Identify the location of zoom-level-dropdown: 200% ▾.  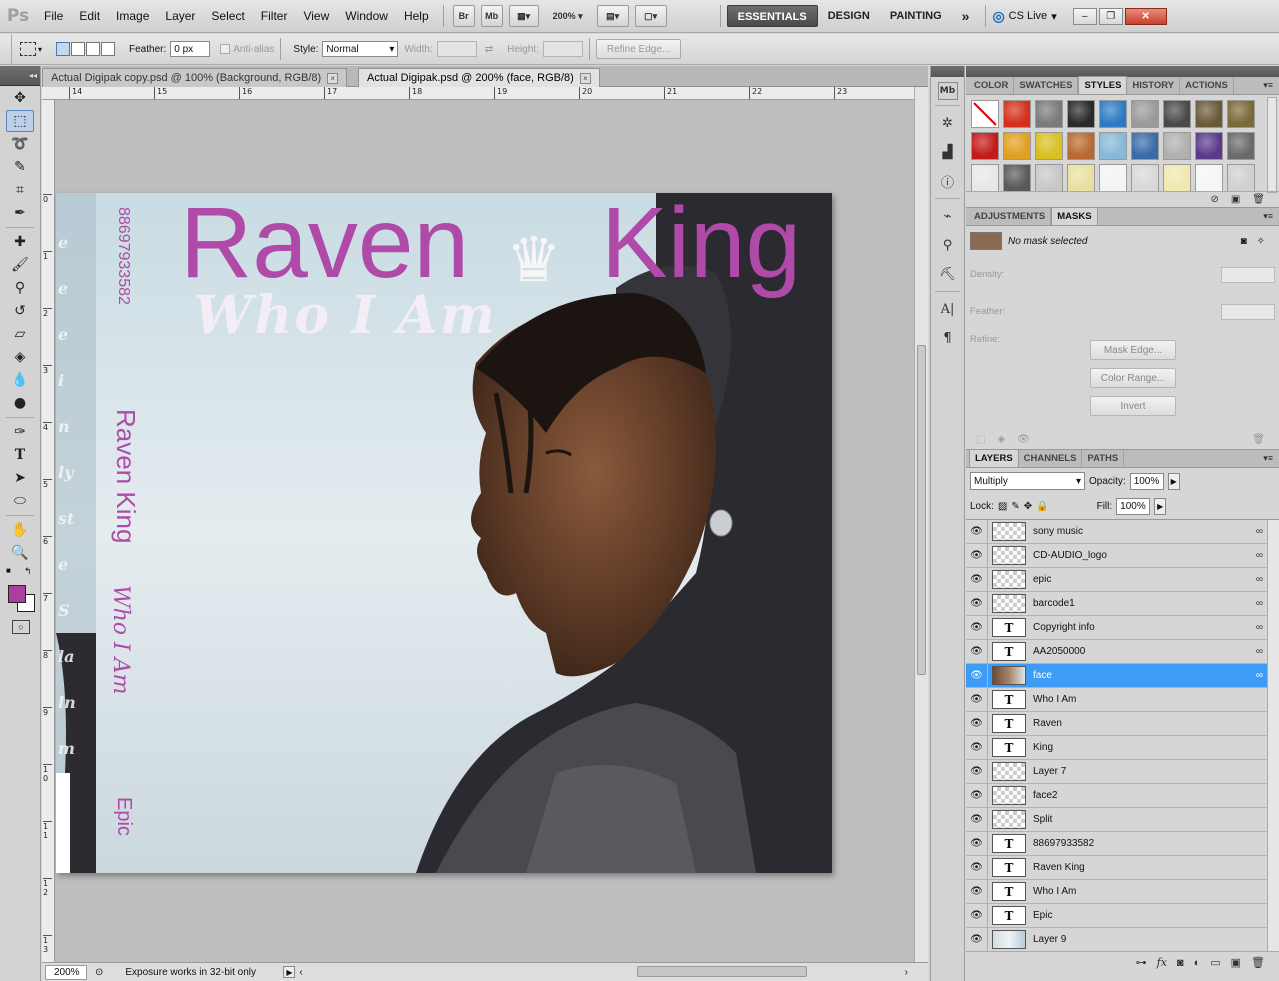
(568, 16).